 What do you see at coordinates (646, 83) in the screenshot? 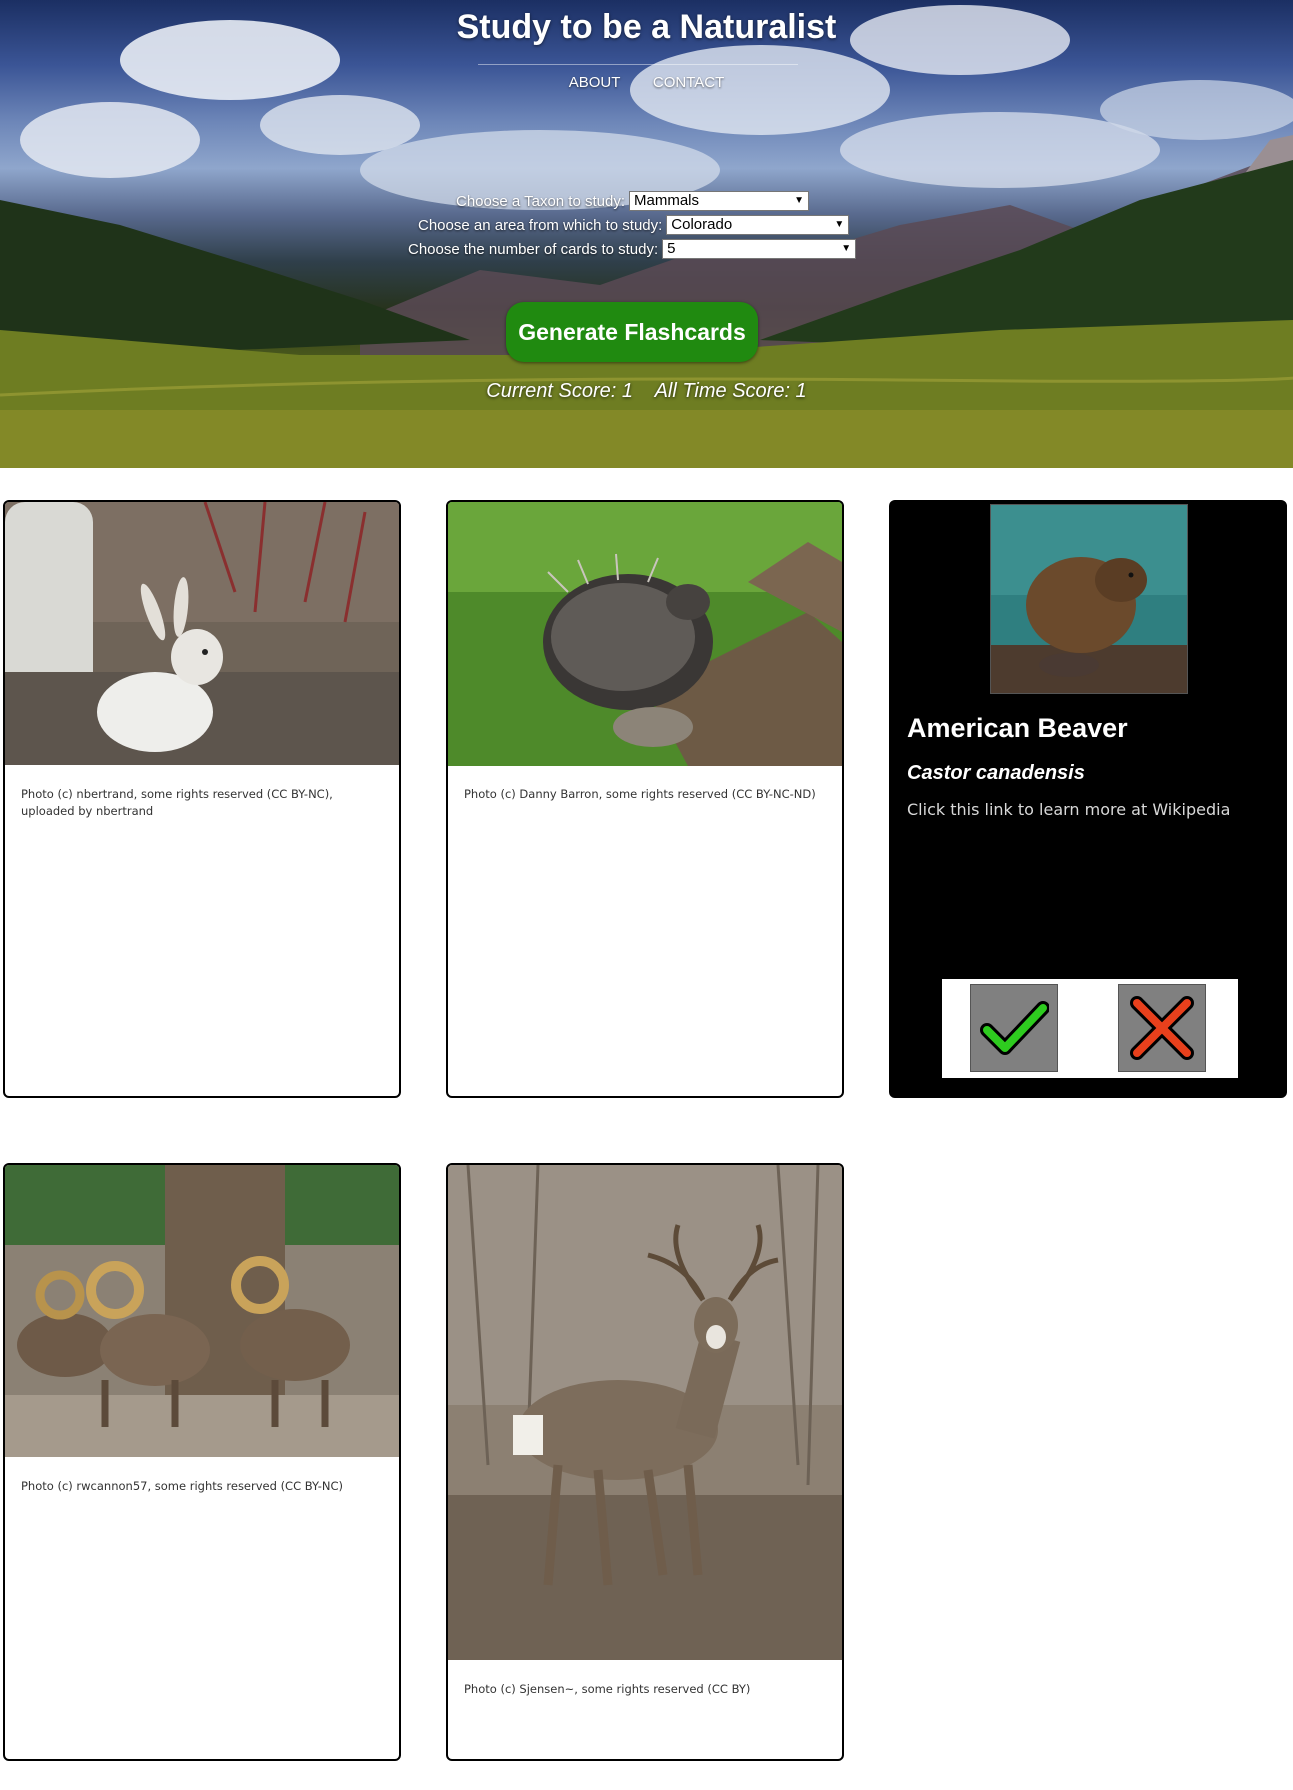
I see `main-nav: ABOUT CONTACT` at bounding box center [646, 83].